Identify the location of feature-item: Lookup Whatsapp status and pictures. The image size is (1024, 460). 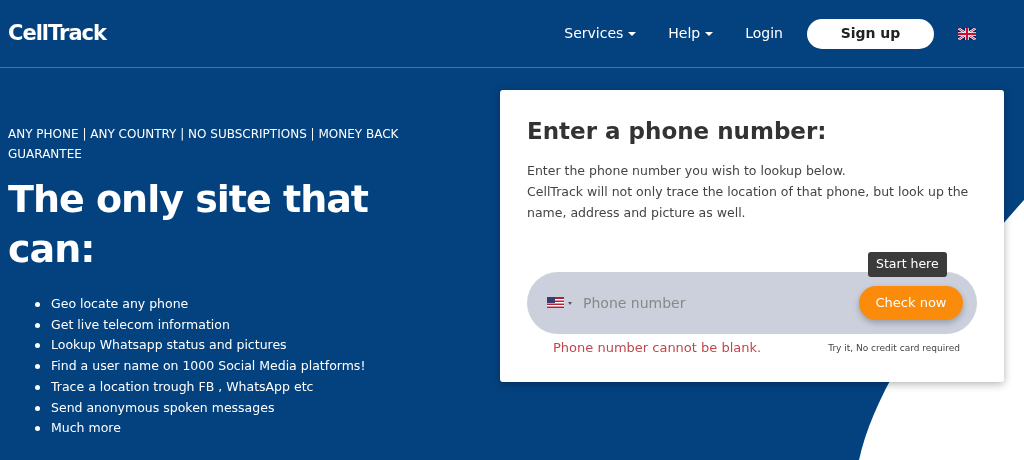
(169, 345).